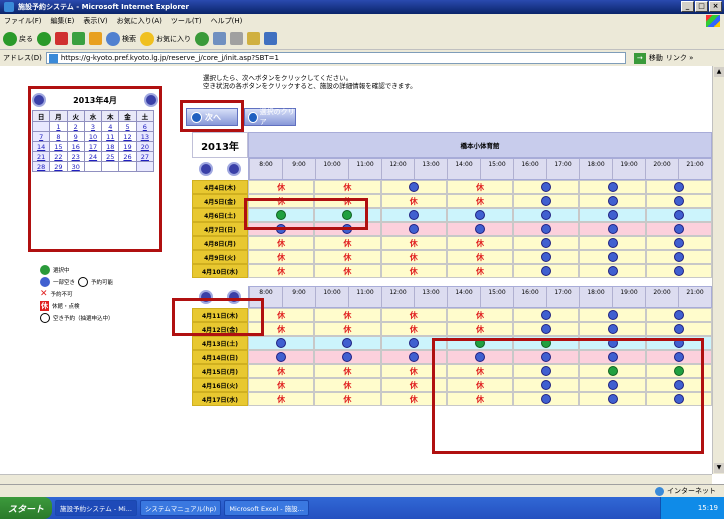  I want to click on links-button: リンク », so click(680, 58).